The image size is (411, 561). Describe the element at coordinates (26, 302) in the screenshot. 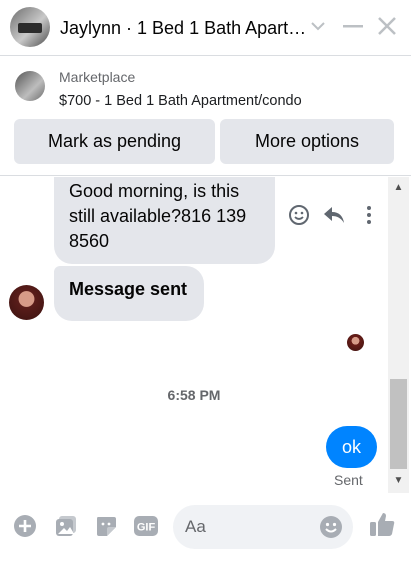

I see `sender-avatar` at that location.